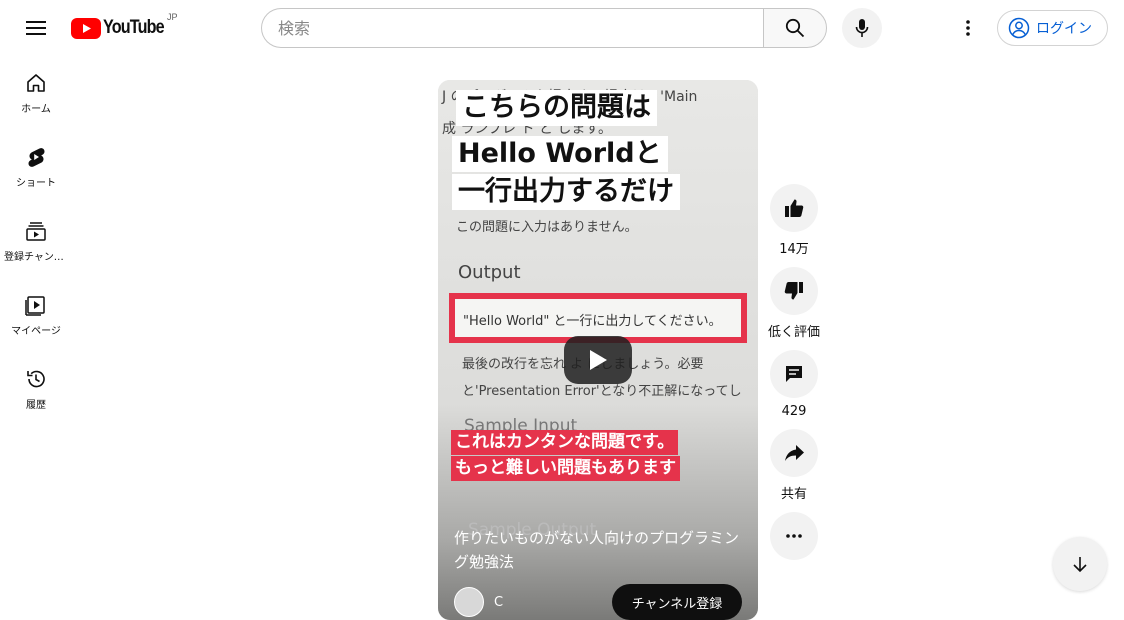 Image resolution: width=1124 pixels, height=620 pixels. I want to click on login-button: ログイン, so click(1052, 28).